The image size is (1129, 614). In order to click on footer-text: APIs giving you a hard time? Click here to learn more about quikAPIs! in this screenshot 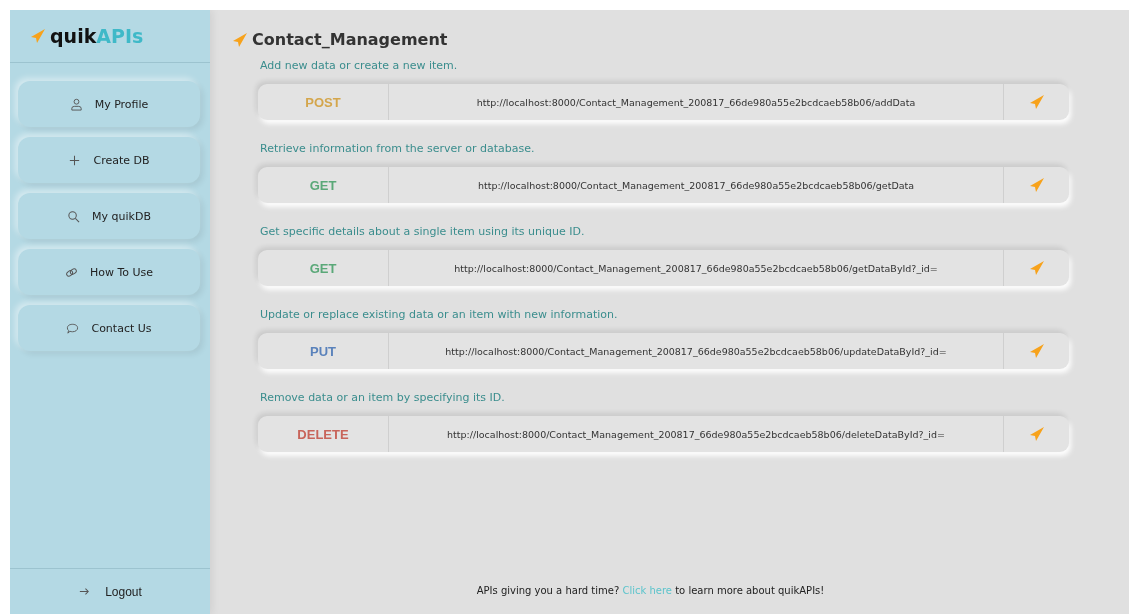, I will do `click(650, 590)`.